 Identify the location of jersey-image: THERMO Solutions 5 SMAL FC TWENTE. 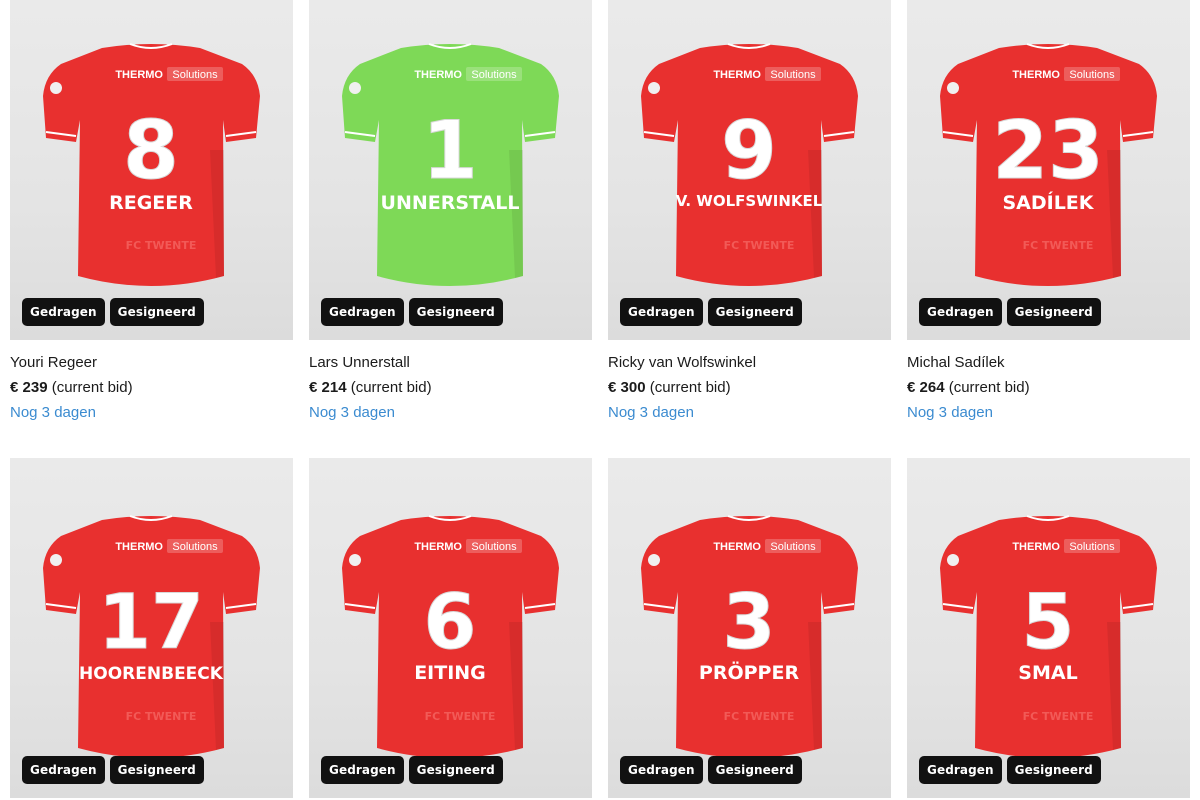
(1048, 636).